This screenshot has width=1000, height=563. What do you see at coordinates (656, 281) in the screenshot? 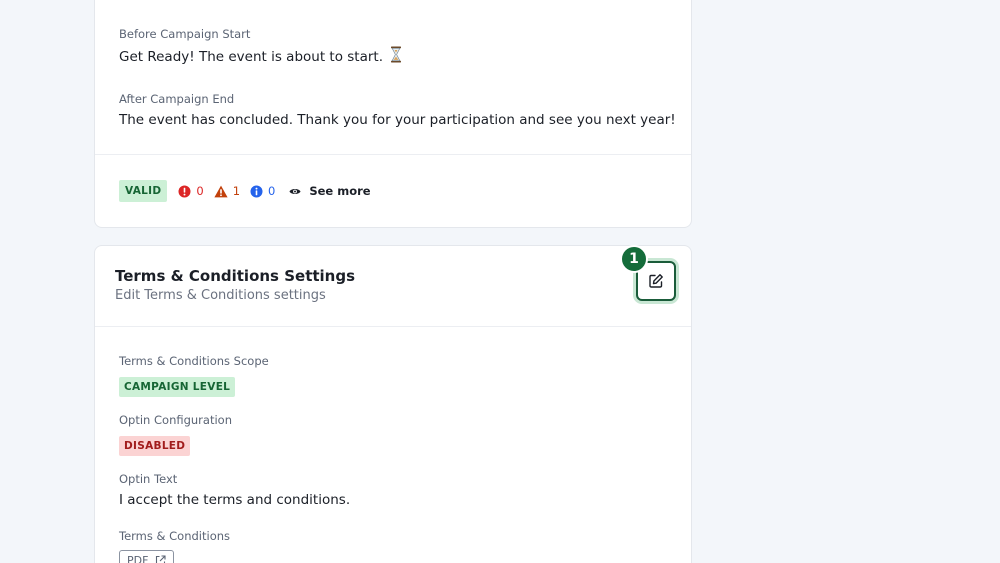
I see `edit-icon` at bounding box center [656, 281].